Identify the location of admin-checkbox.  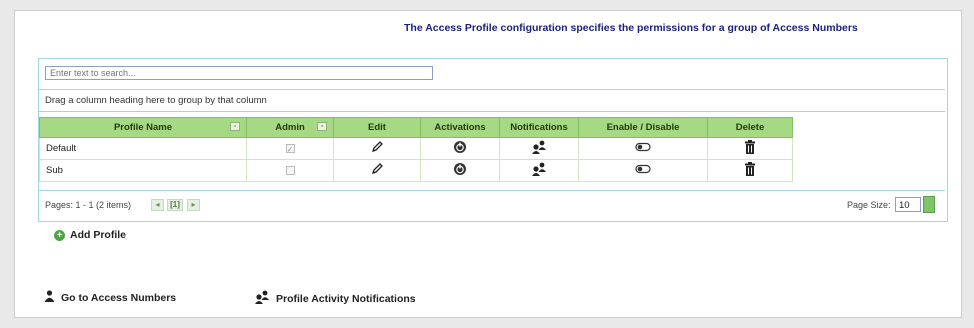
(290, 170).